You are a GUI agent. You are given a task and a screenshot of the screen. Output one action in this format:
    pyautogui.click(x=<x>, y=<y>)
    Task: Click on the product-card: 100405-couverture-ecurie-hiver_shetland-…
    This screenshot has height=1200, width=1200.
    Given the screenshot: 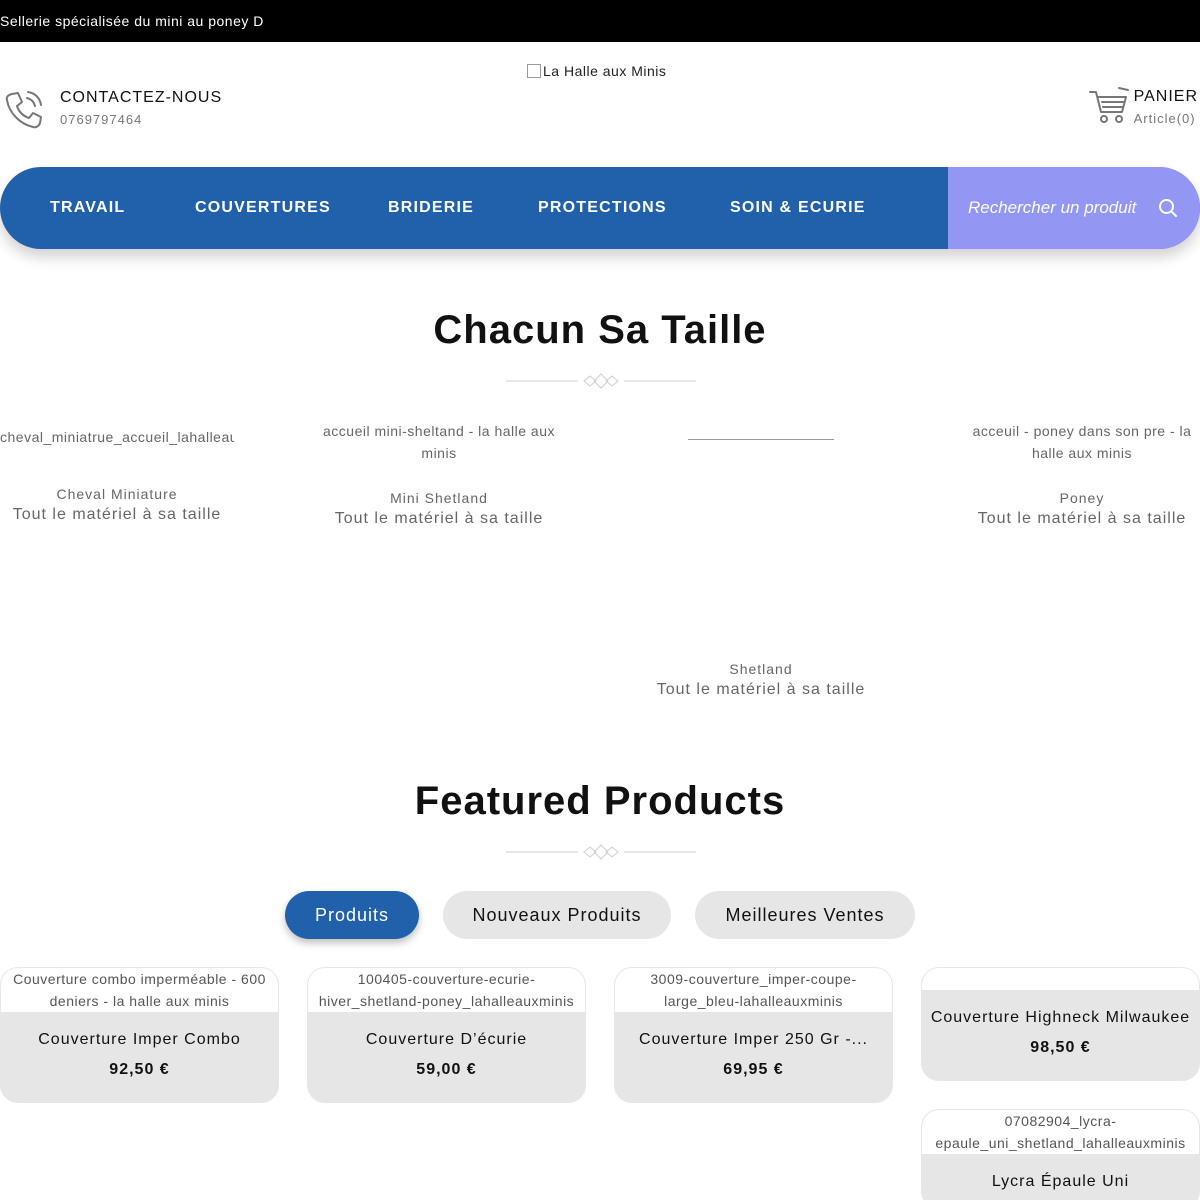 What is the action you would take?
    pyautogui.click(x=446, y=1035)
    